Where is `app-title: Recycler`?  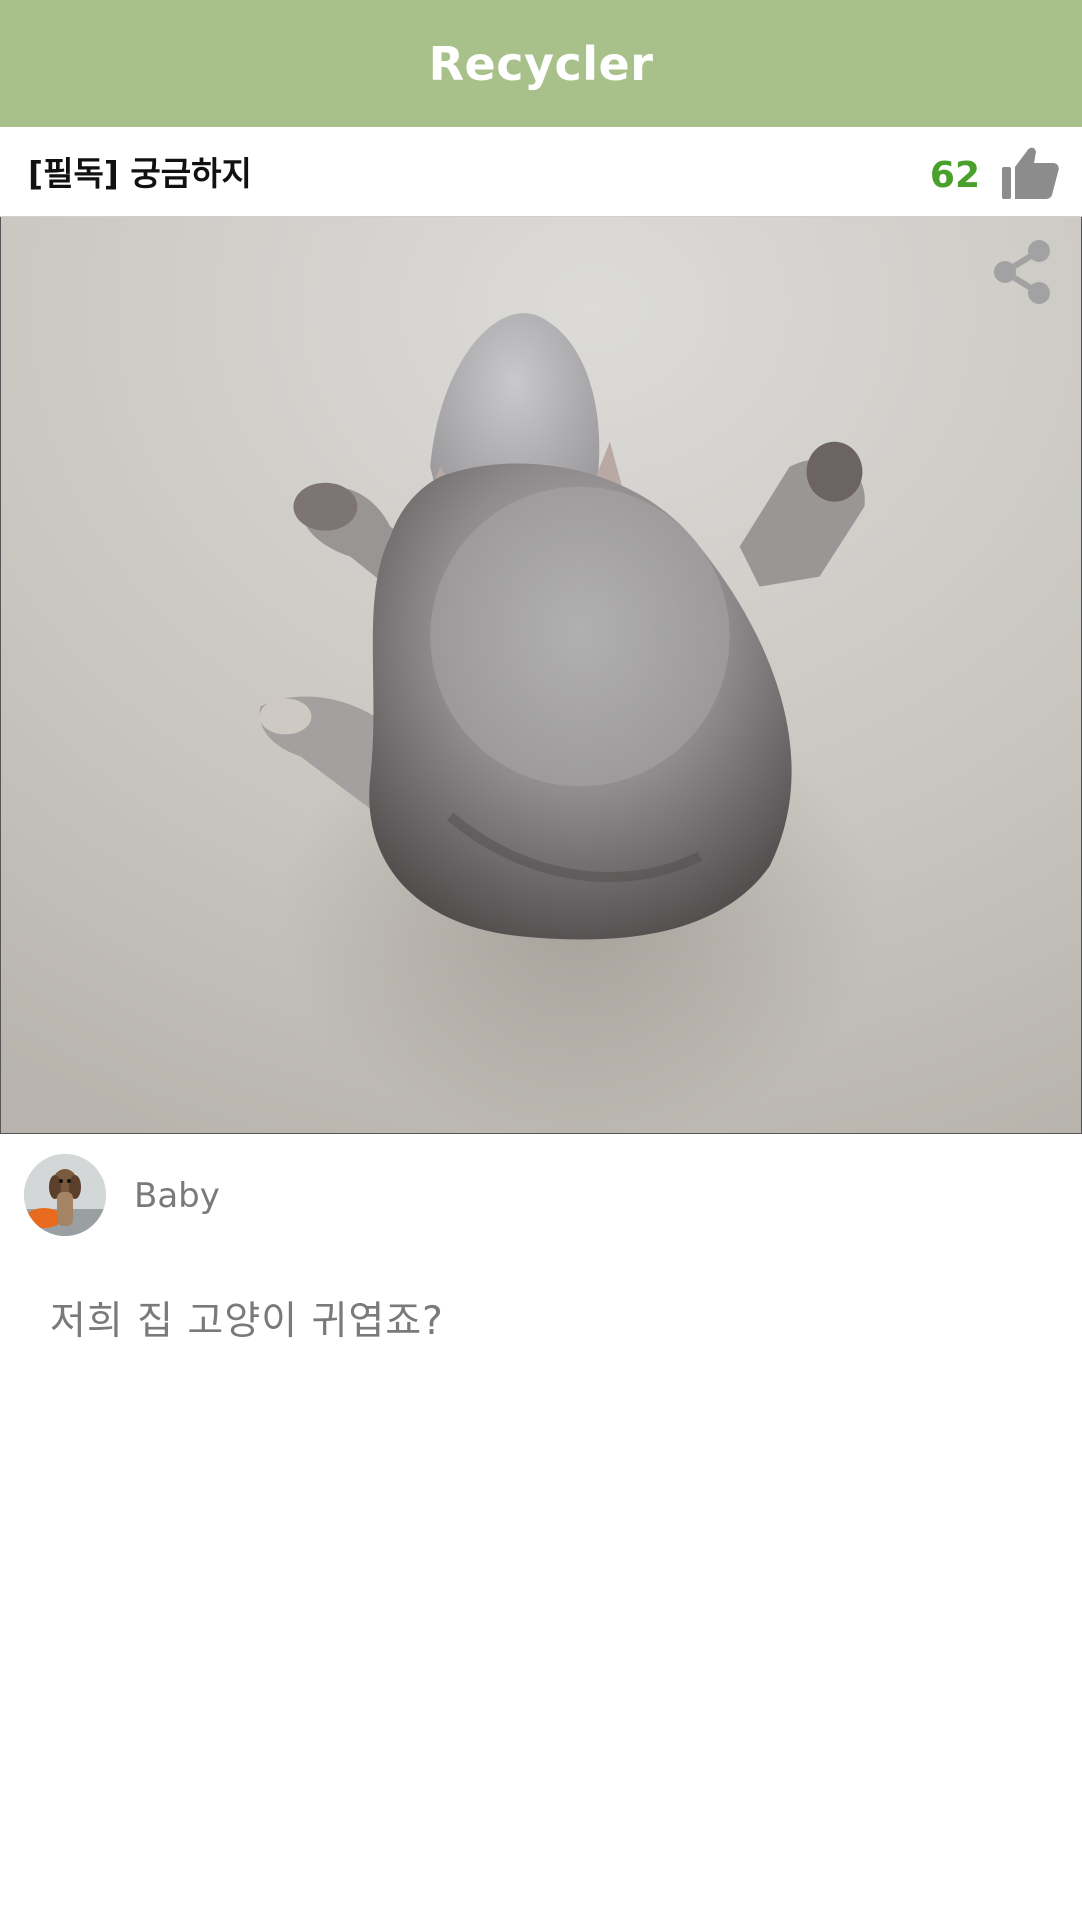
app-title: Recycler is located at coordinates (541, 63).